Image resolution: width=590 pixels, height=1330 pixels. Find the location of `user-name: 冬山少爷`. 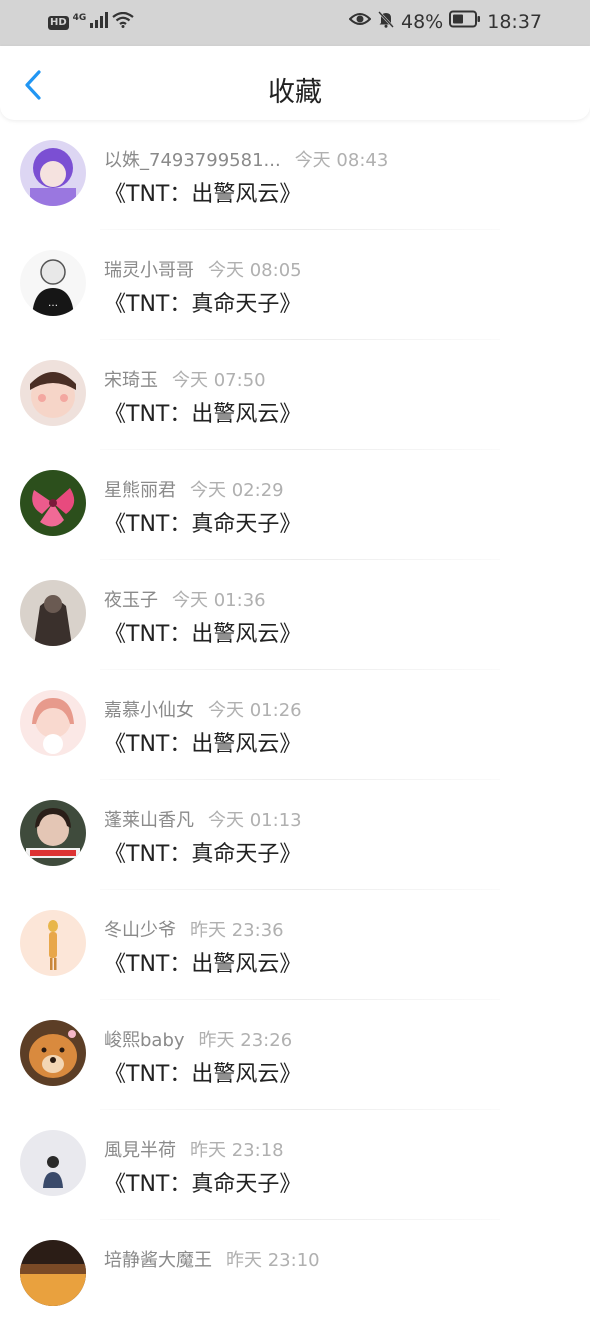

user-name: 冬山少爷 is located at coordinates (140, 930).